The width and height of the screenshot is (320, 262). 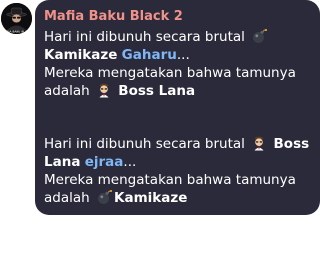 I want to click on player-link: Gaharu, so click(x=149, y=55).